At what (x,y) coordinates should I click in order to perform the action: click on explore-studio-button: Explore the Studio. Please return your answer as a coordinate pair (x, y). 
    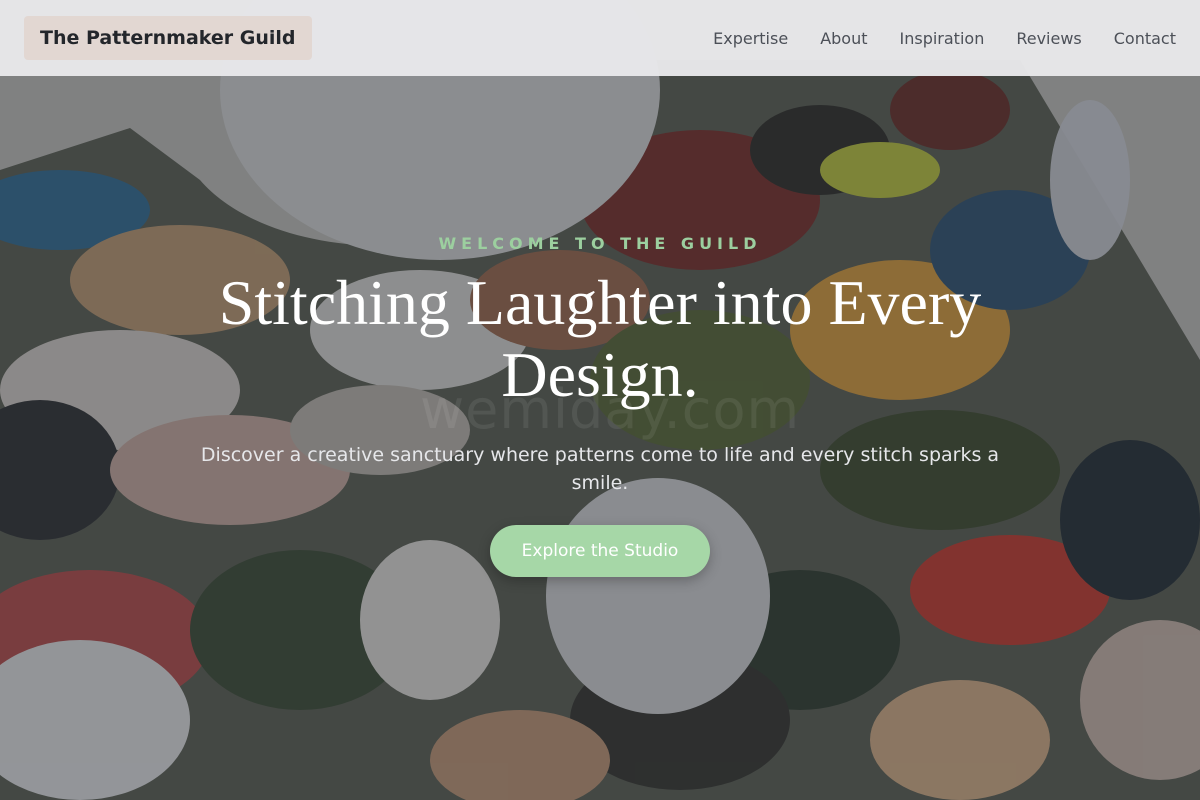
    Looking at the image, I should click on (600, 551).